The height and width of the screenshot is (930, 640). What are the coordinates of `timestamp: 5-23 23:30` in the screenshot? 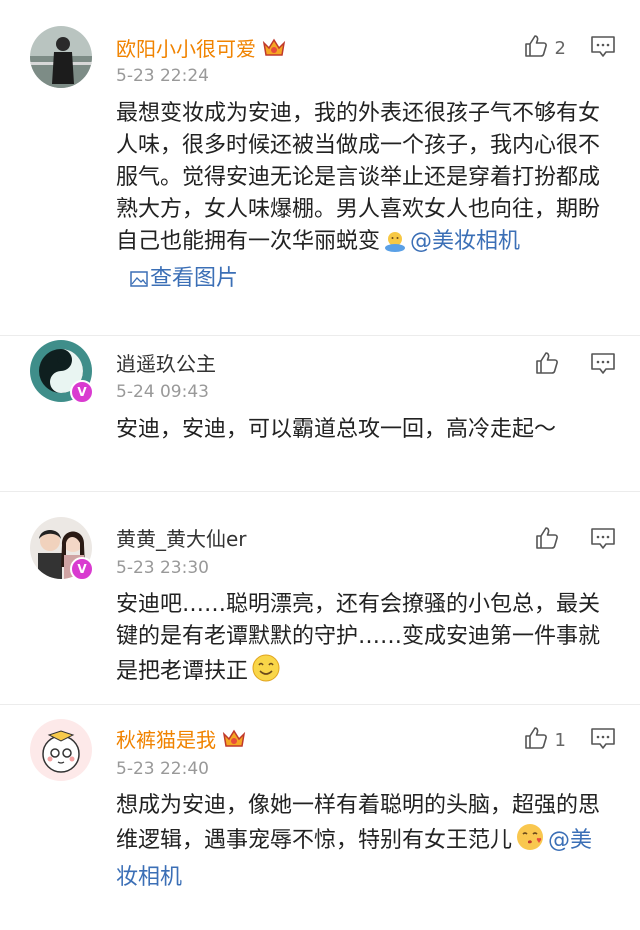 It's located at (162, 568).